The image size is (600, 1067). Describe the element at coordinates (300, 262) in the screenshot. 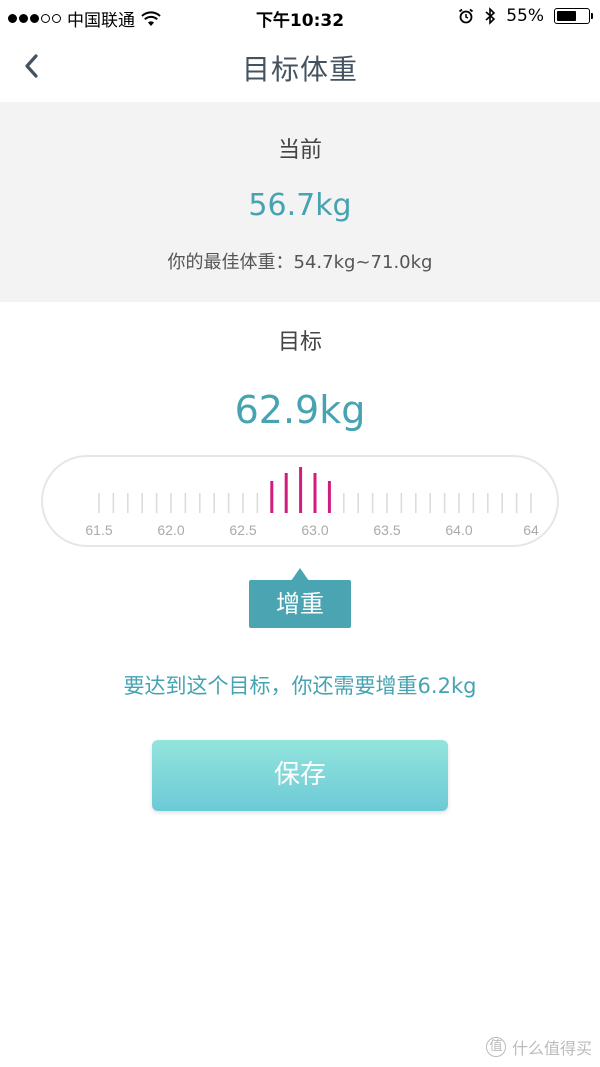

I see `best-weight-range: 你的最佳体重：54.7kg~71.0kg` at that location.